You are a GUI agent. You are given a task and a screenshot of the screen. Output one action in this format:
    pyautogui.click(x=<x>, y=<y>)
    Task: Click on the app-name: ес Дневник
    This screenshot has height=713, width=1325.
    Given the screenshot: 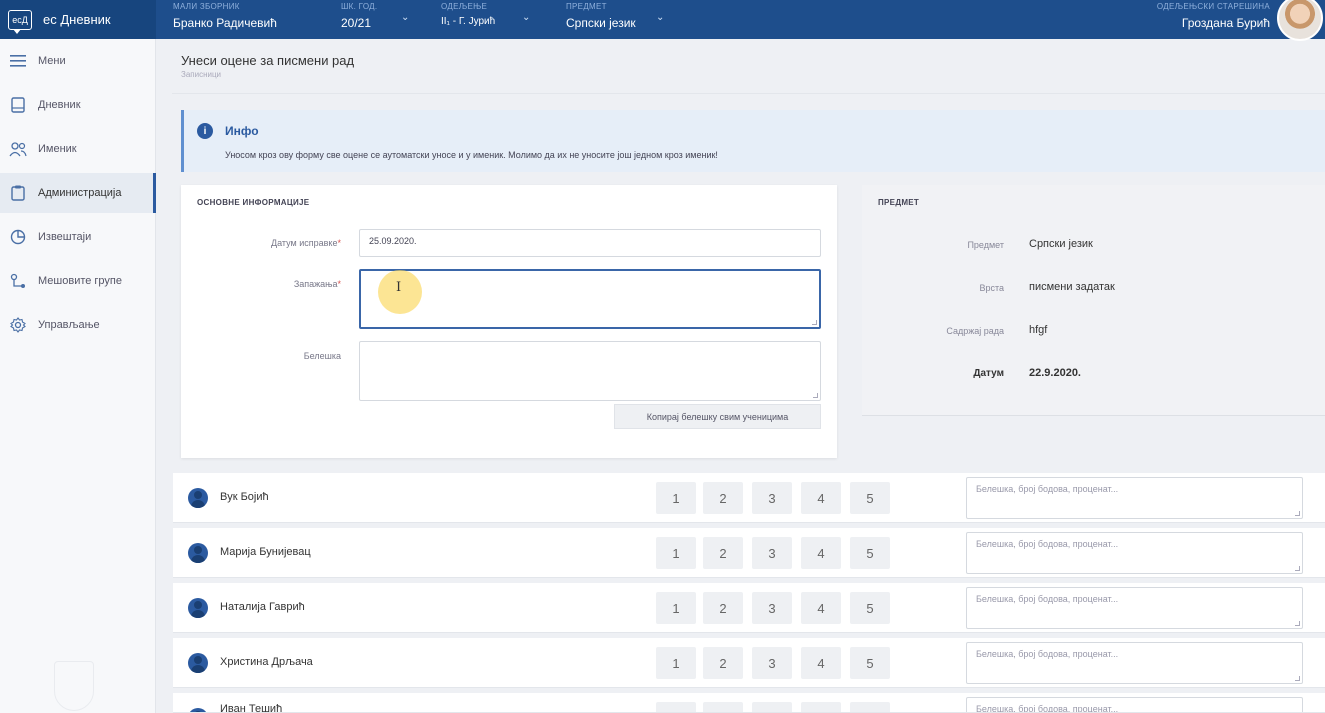 What is the action you would take?
    pyautogui.click(x=77, y=19)
    